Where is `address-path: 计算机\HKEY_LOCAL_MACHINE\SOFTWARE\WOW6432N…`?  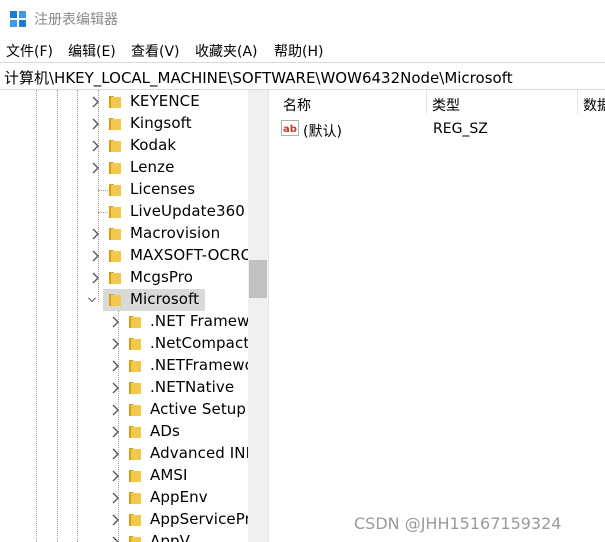
address-path: 计算机\HKEY_LOCAL_MACHINE\SOFTWARE\WOW6432N… is located at coordinates (258, 77).